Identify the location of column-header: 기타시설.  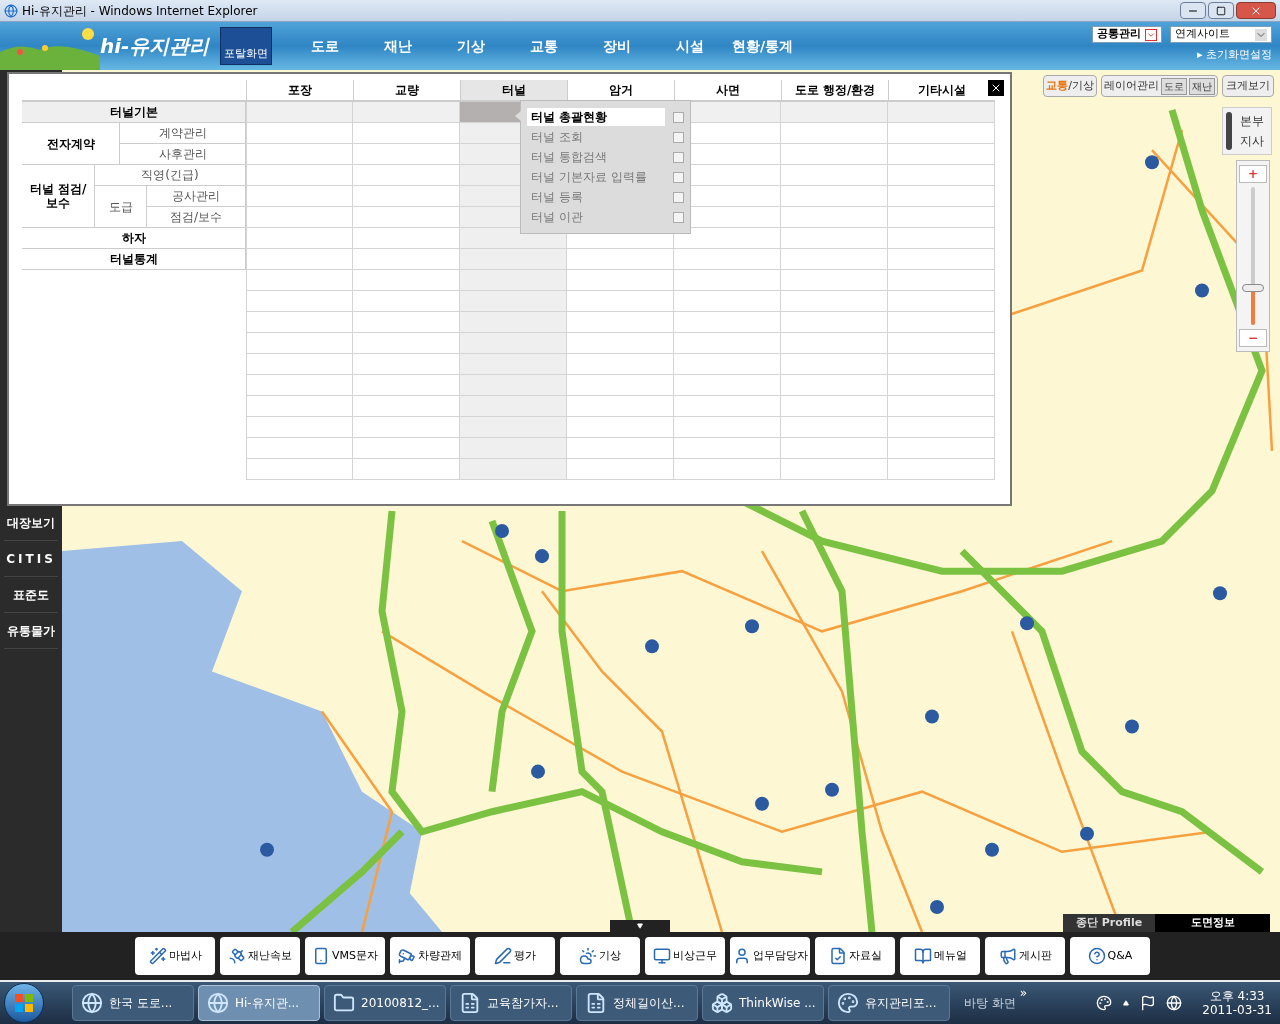
(941, 91).